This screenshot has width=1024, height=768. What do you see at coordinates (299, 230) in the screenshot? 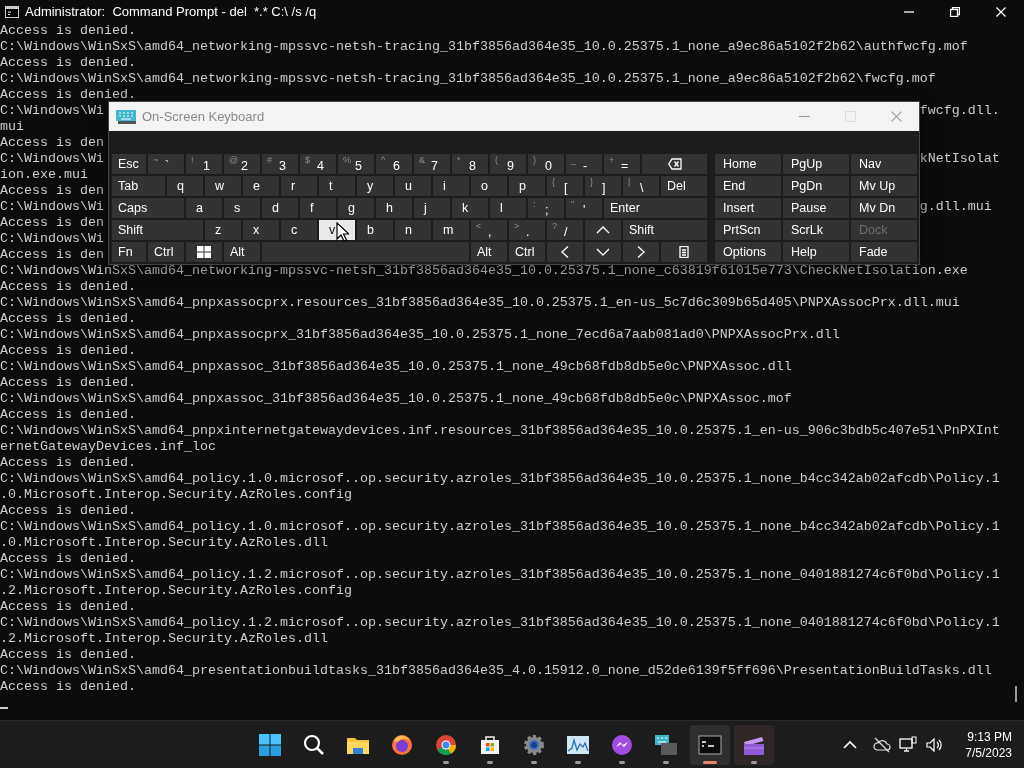
I see `keyboard-key: c` at bounding box center [299, 230].